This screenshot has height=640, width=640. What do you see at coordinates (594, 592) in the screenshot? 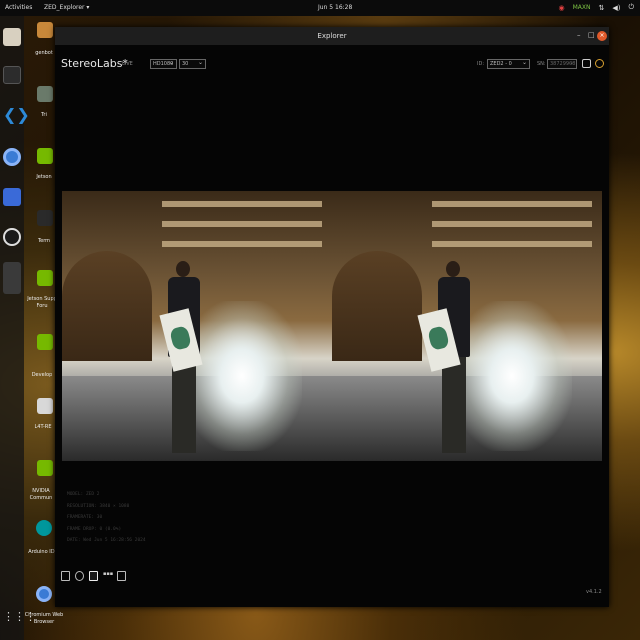
I see `version-label: v4.1.2` at bounding box center [594, 592].